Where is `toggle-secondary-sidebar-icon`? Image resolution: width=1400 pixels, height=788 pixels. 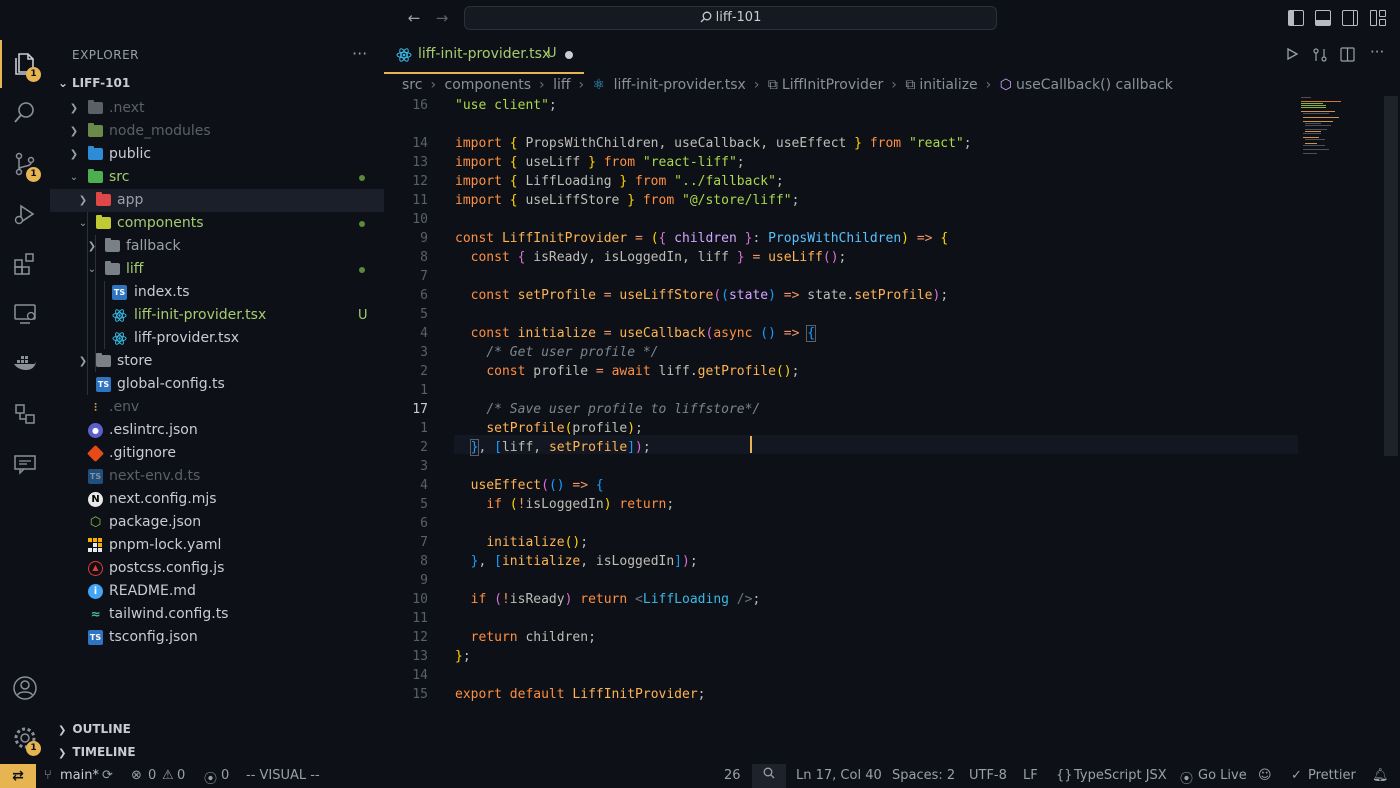
toggle-secondary-sidebar-icon is located at coordinates (1350, 18).